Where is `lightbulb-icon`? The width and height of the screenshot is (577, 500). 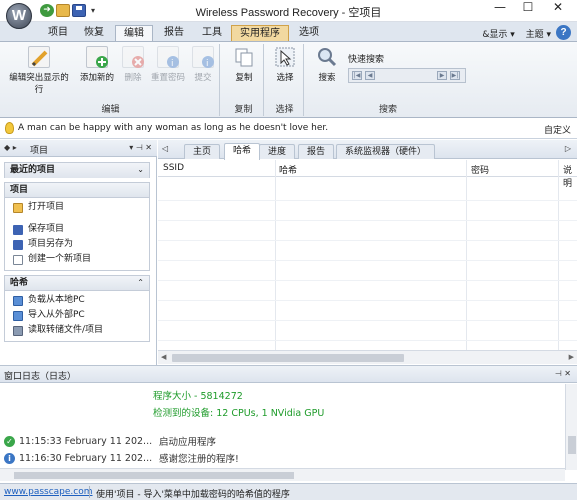 lightbulb-icon is located at coordinates (9, 128).